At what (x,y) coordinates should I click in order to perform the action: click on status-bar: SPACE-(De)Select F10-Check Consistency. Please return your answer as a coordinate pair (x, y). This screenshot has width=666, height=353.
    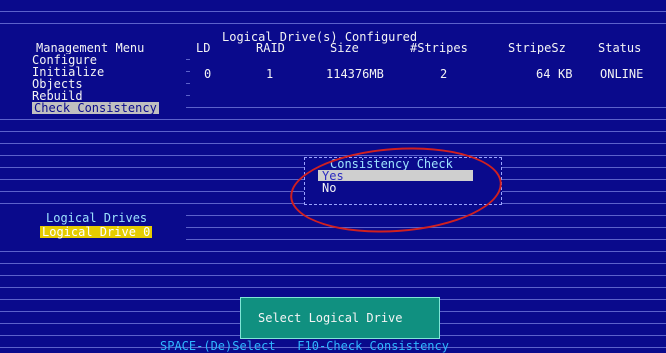
    Looking at the image, I should click on (304, 346).